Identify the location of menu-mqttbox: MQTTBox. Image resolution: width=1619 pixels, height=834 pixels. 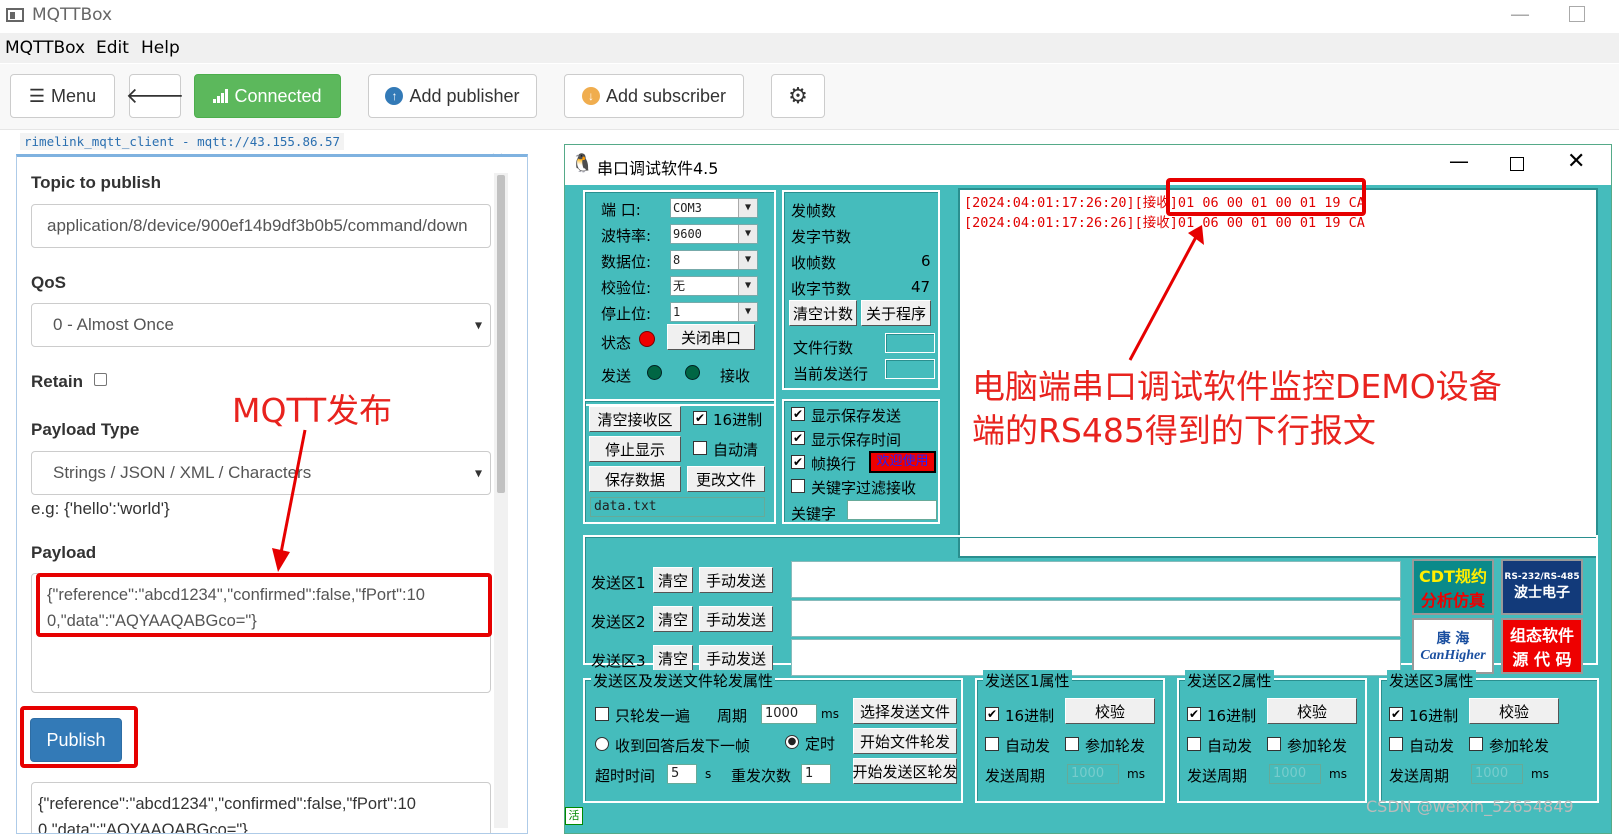
(45, 48).